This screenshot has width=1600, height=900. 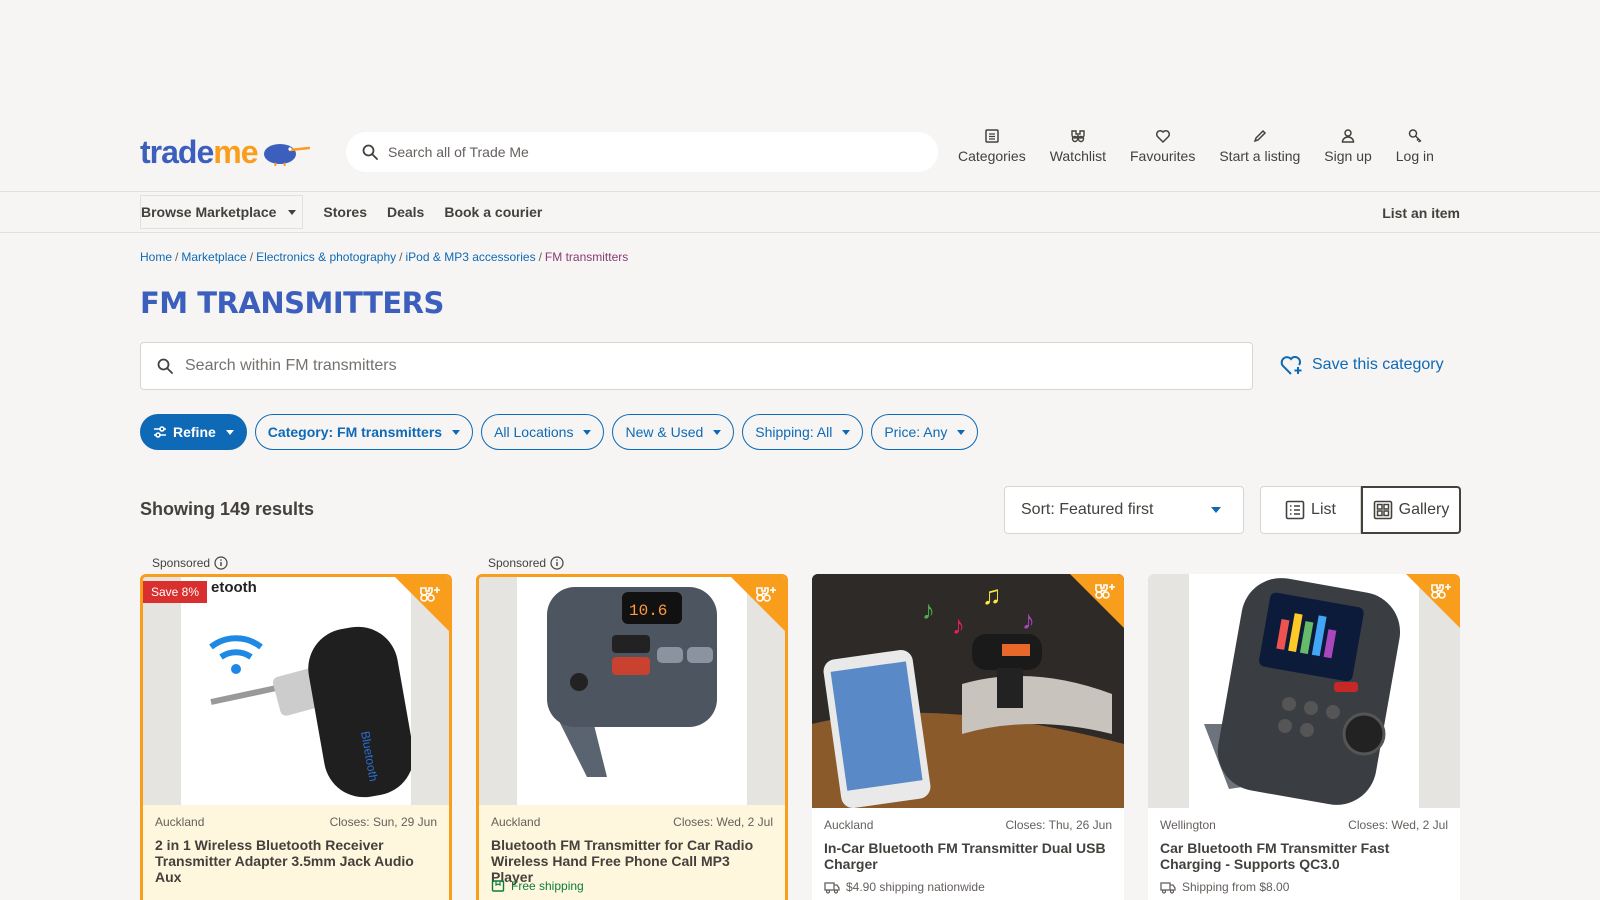 I want to click on filter-shipping: Shipping: All, so click(x=803, y=432).